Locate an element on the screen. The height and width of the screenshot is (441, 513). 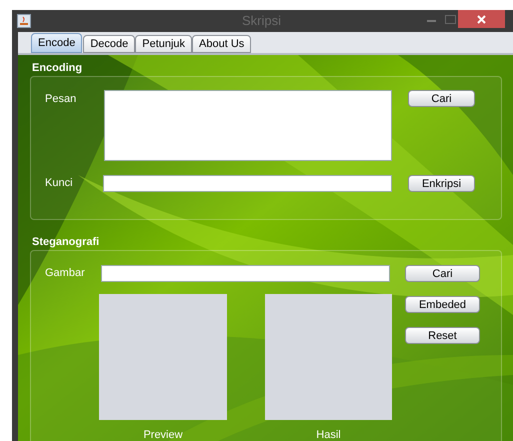
maximize-button is located at coordinates (450, 19).